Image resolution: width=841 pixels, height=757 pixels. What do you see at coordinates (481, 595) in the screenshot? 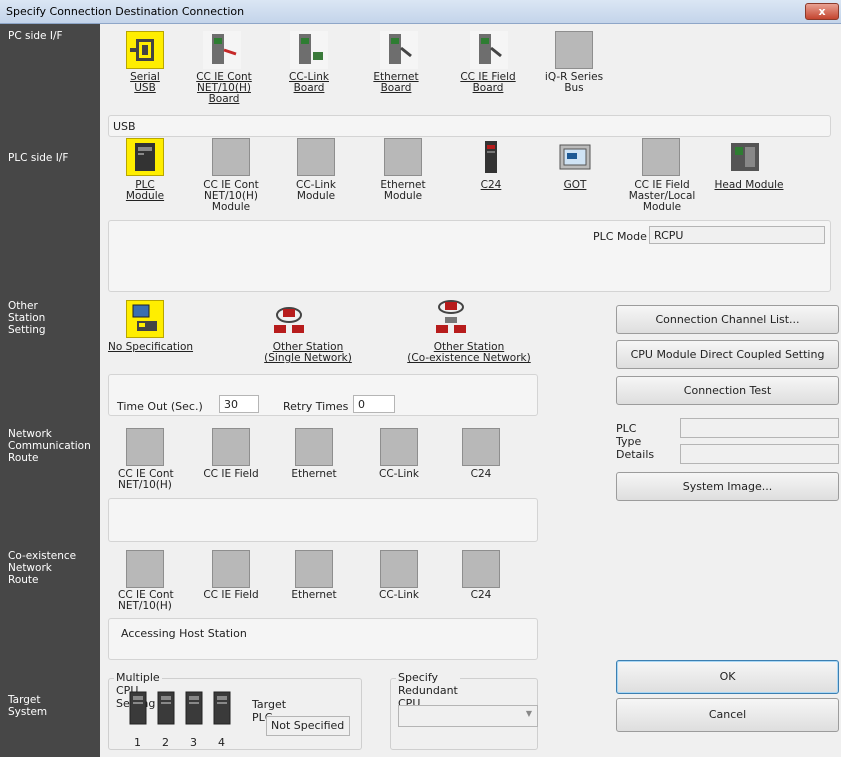
I see `coex-c24-label: C24` at bounding box center [481, 595].